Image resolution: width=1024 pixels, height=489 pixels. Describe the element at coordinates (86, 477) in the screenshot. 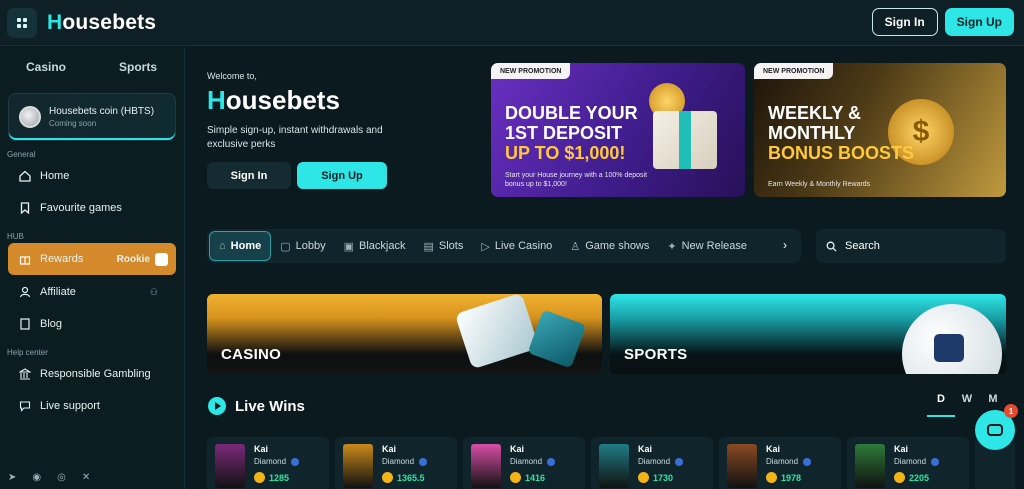

I see `x-icon: ✕` at that location.